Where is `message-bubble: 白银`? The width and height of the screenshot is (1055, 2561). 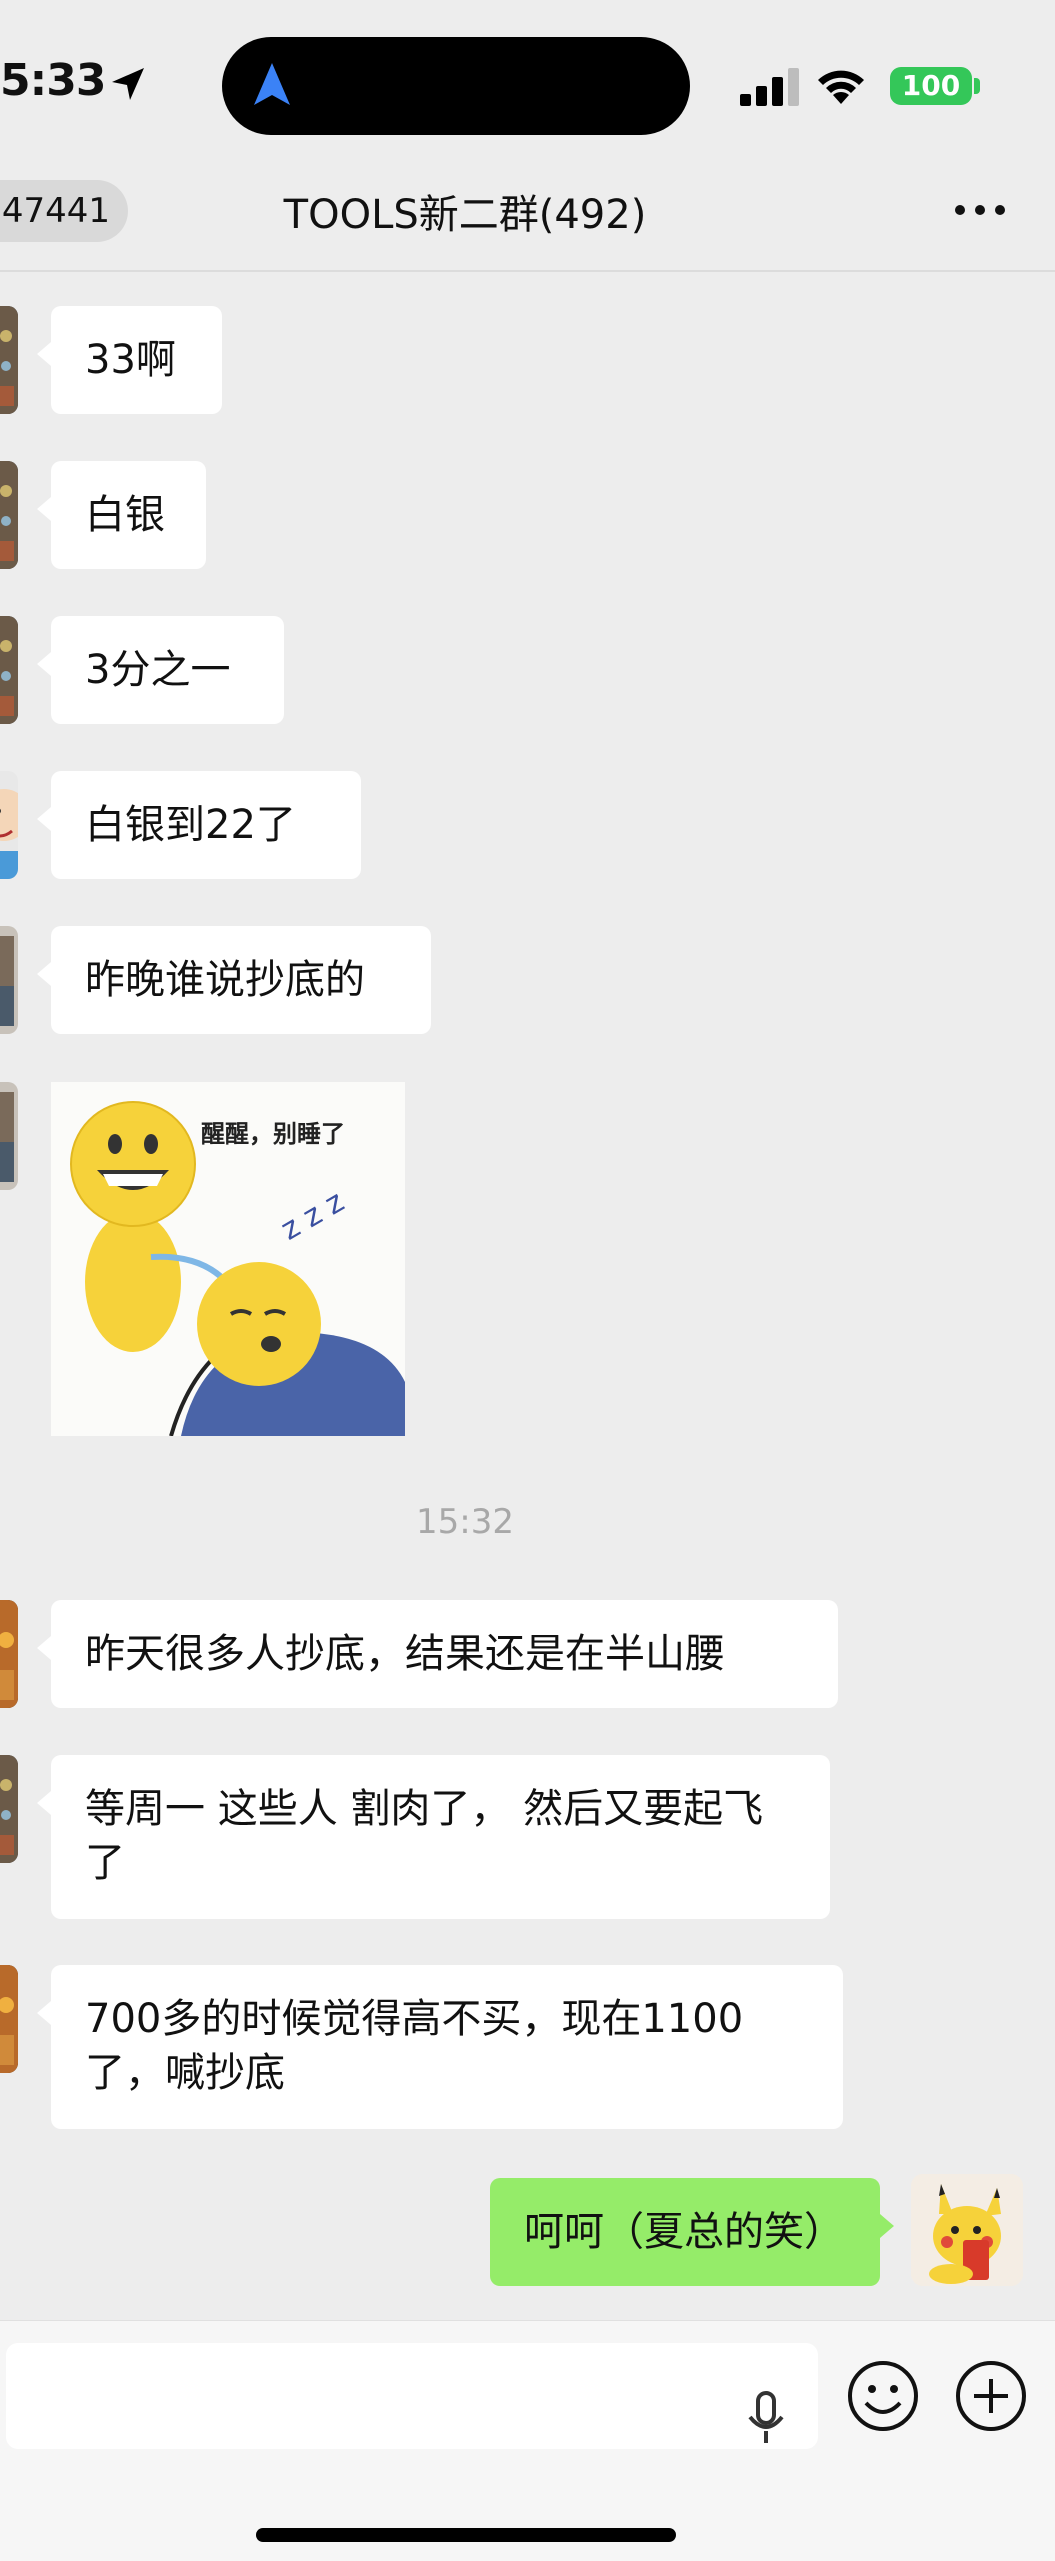 message-bubble: 白银 is located at coordinates (121, 515).